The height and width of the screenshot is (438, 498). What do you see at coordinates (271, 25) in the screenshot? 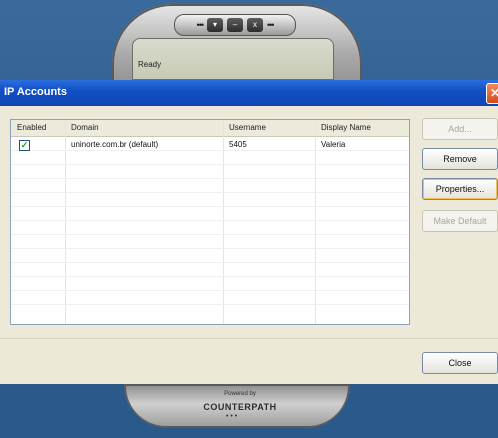
I see `phone-dots-right: •••` at bounding box center [271, 25].